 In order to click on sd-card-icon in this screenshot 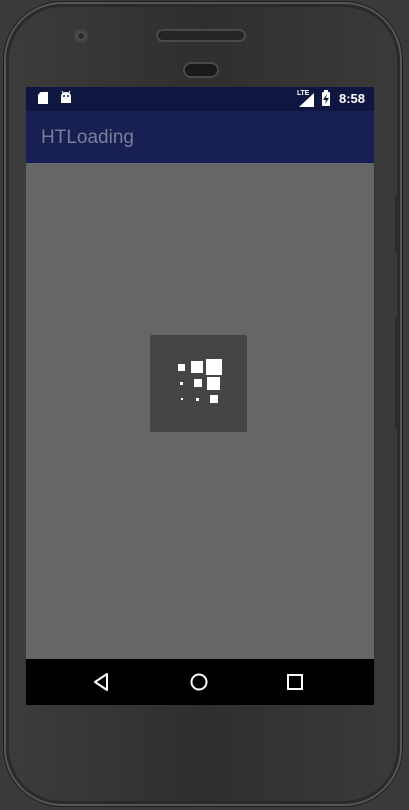, I will do `click(43, 98)`.